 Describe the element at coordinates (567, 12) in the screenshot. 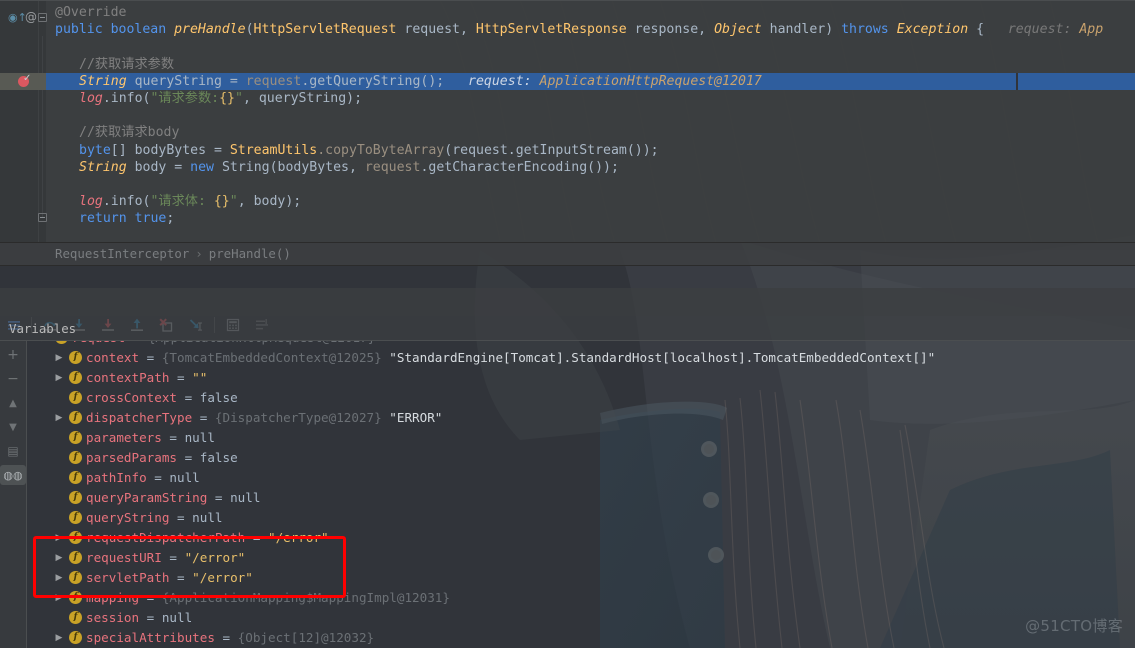

I see `code-line: @Override` at that location.